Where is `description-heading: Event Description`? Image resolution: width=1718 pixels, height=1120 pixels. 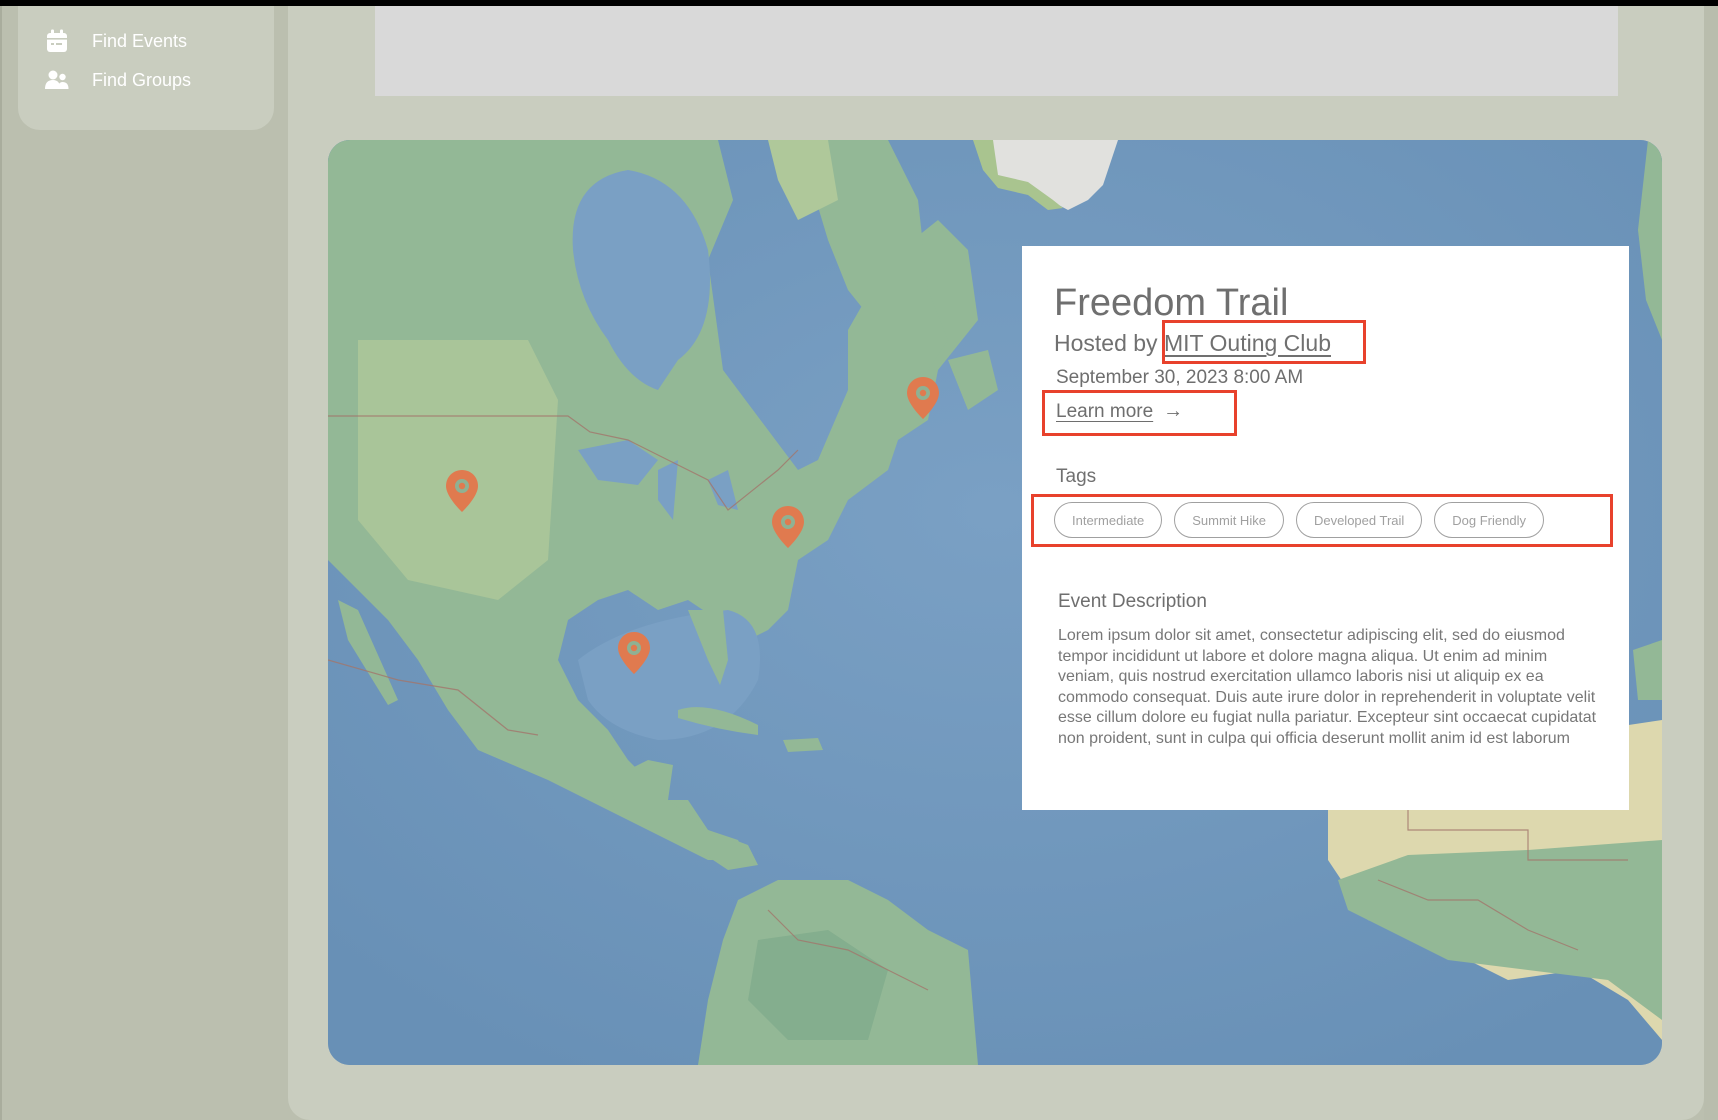
description-heading: Event Description is located at coordinates (1132, 601).